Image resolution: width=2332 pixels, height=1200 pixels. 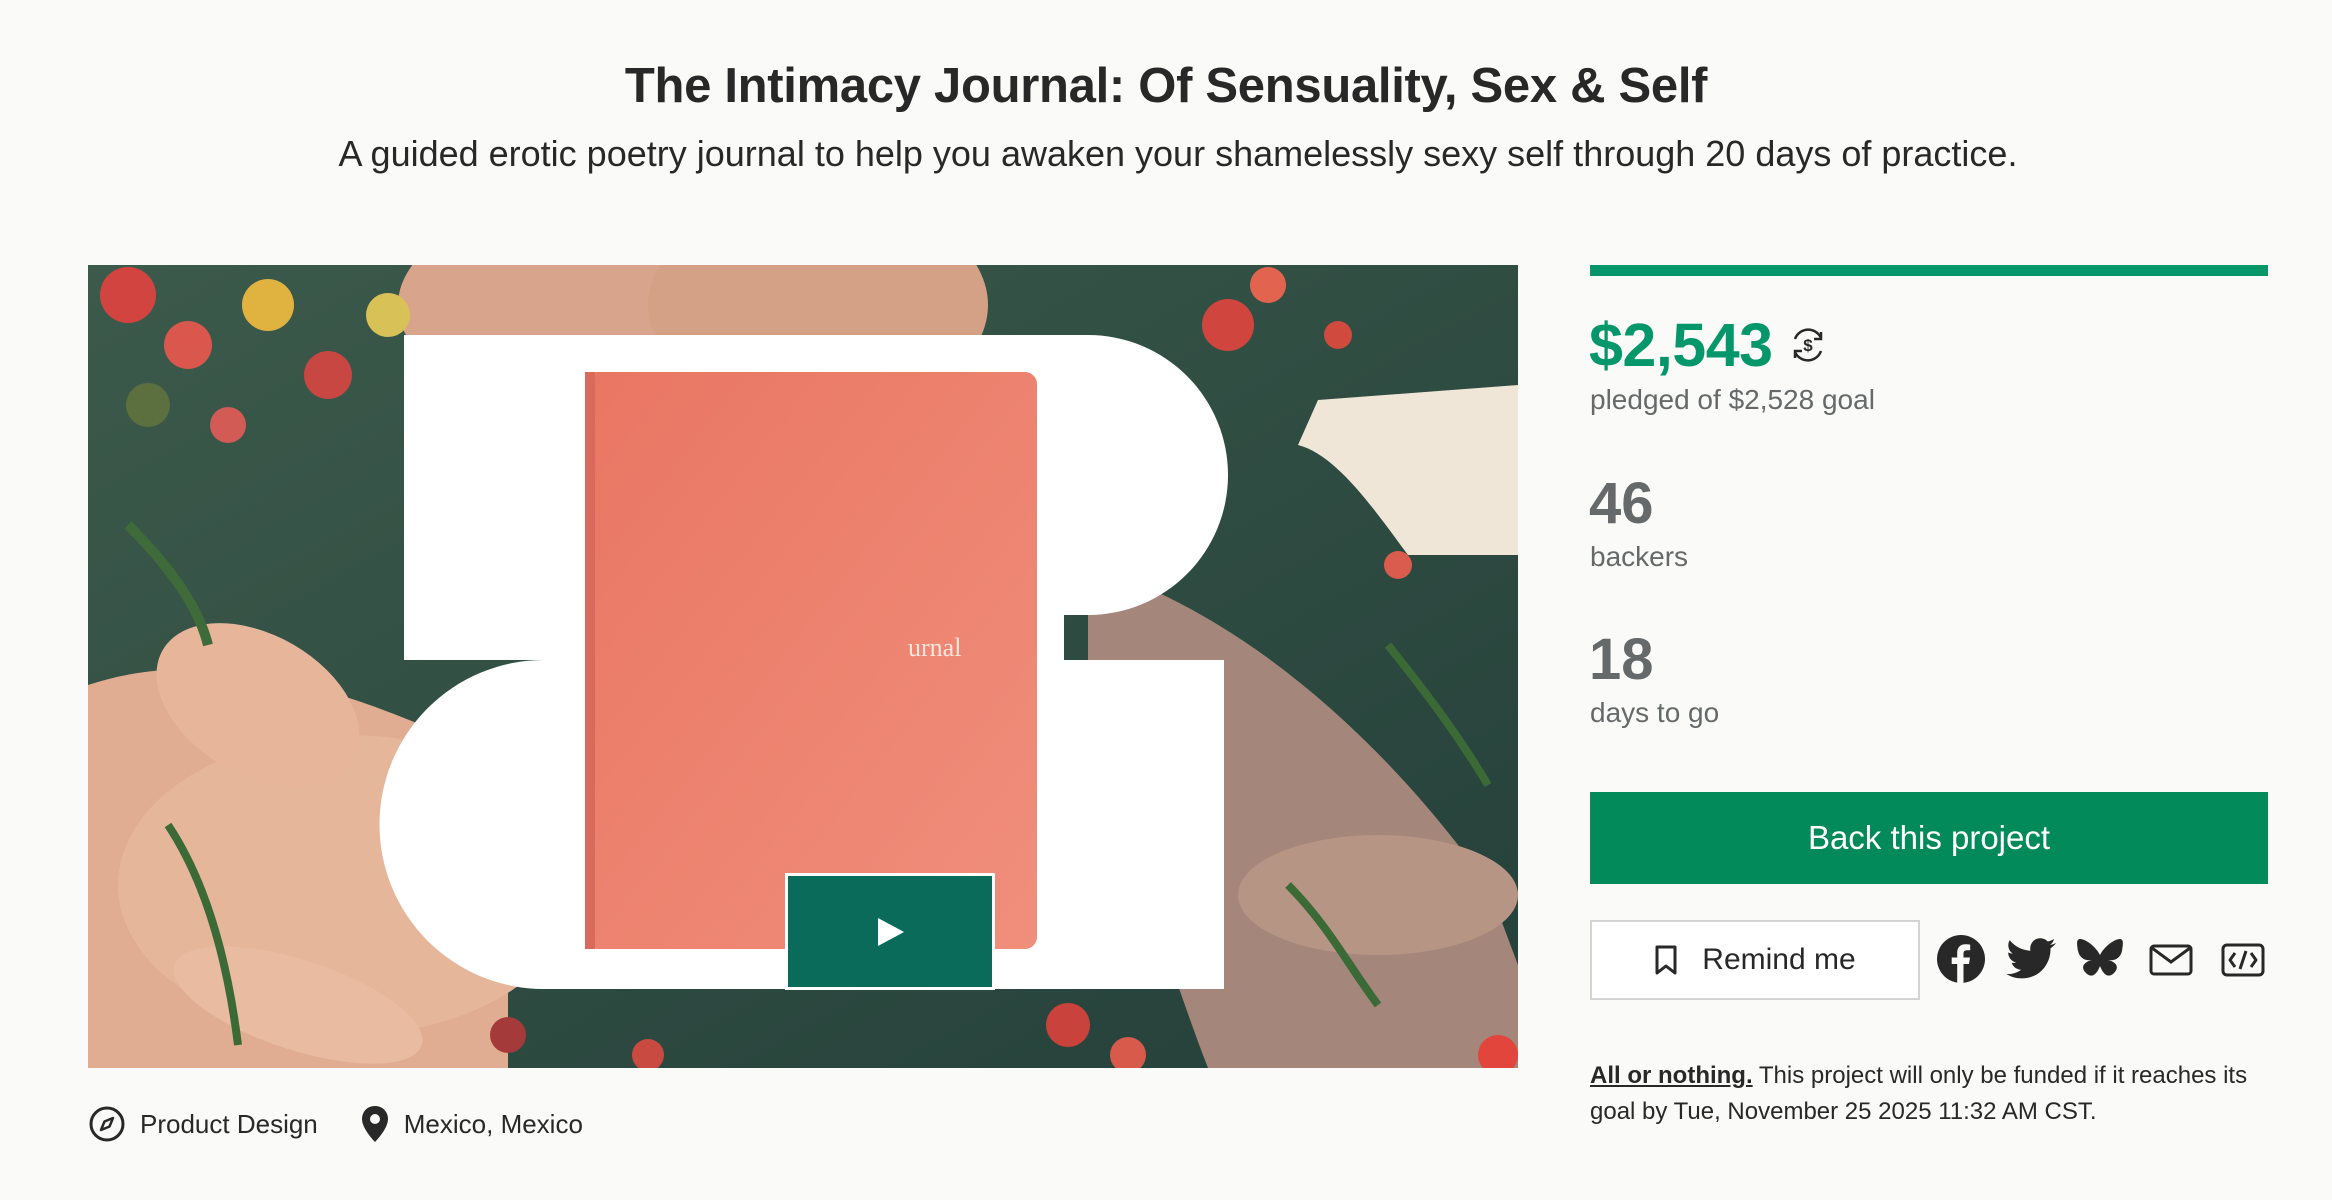 What do you see at coordinates (107, 1124) in the screenshot?
I see `compass-icon` at bounding box center [107, 1124].